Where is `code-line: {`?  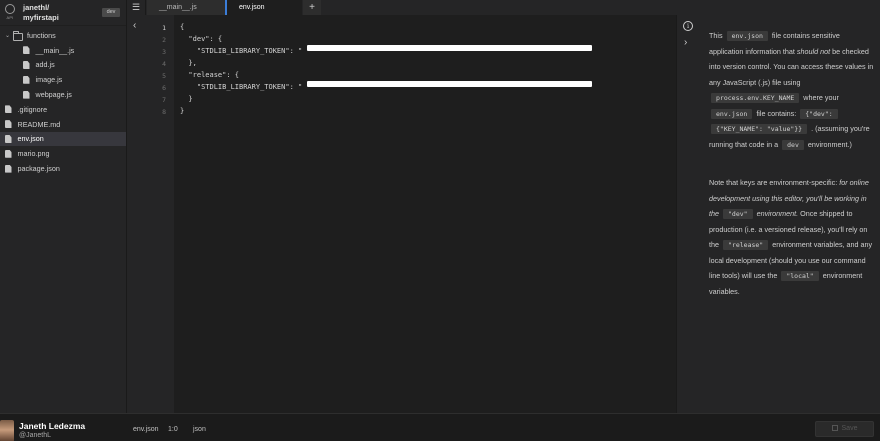
code-line: { is located at coordinates (182, 27).